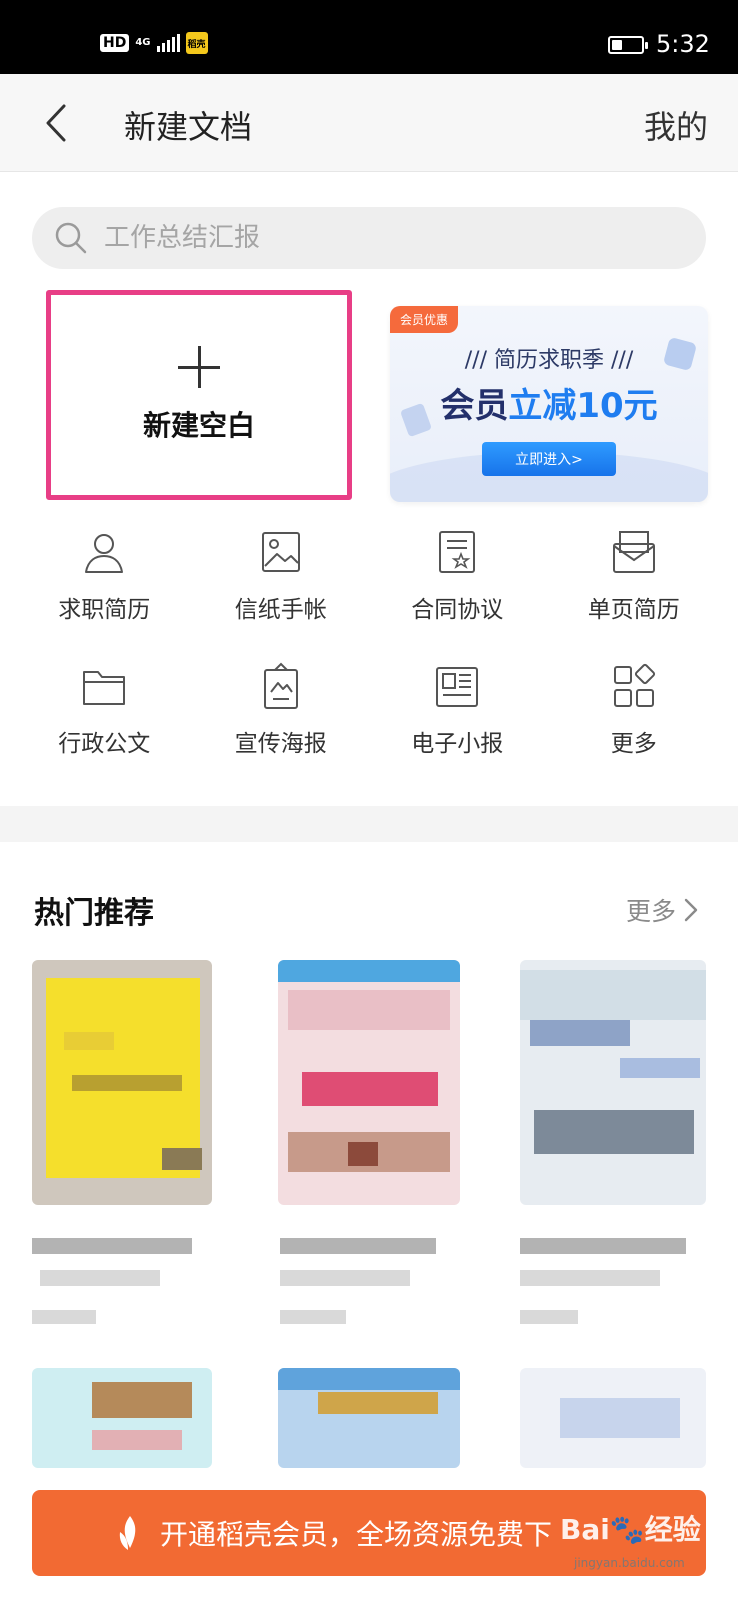  What do you see at coordinates (154, 43) in the screenshot?
I see `signal-group: HD 4G 稻壳` at bounding box center [154, 43].